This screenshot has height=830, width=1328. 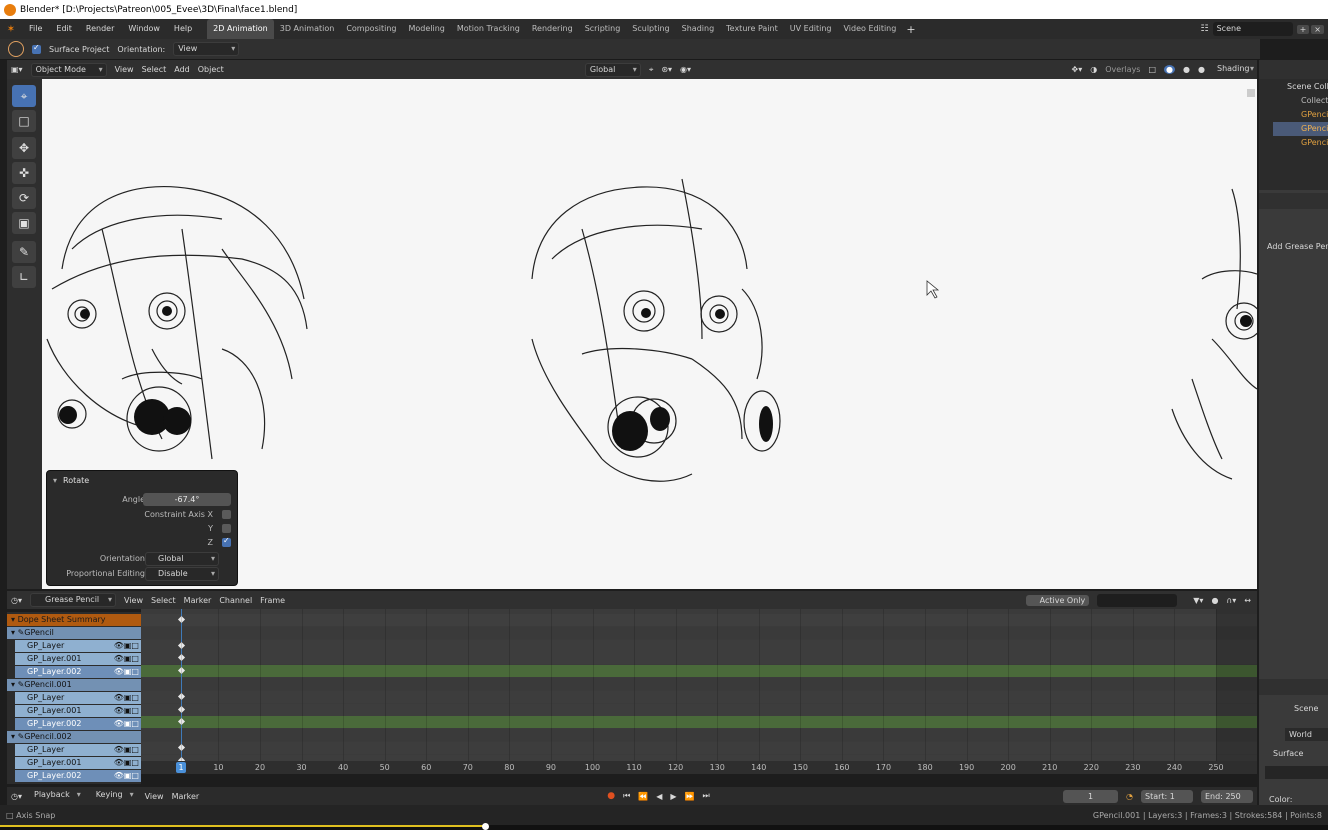 I want to click on outliner-gpencil-1: GPencil, so click(x=1314, y=114).